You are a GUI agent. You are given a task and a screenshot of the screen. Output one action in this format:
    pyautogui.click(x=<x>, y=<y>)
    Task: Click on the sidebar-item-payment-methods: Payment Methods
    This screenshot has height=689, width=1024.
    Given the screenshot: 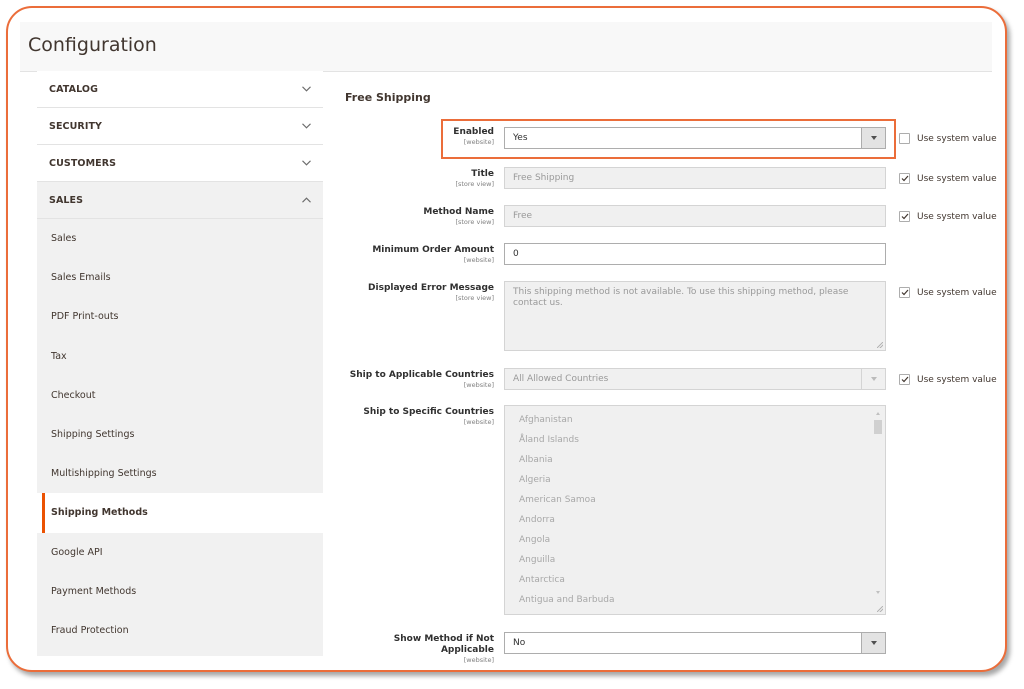 What is the action you would take?
    pyautogui.click(x=180, y=591)
    